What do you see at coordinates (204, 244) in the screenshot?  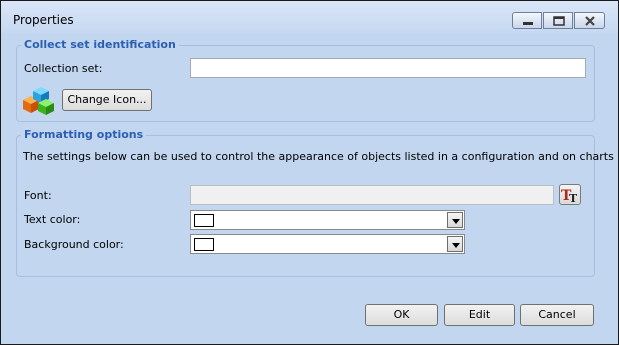 I see `background-color-swatch` at bounding box center [204, 244].